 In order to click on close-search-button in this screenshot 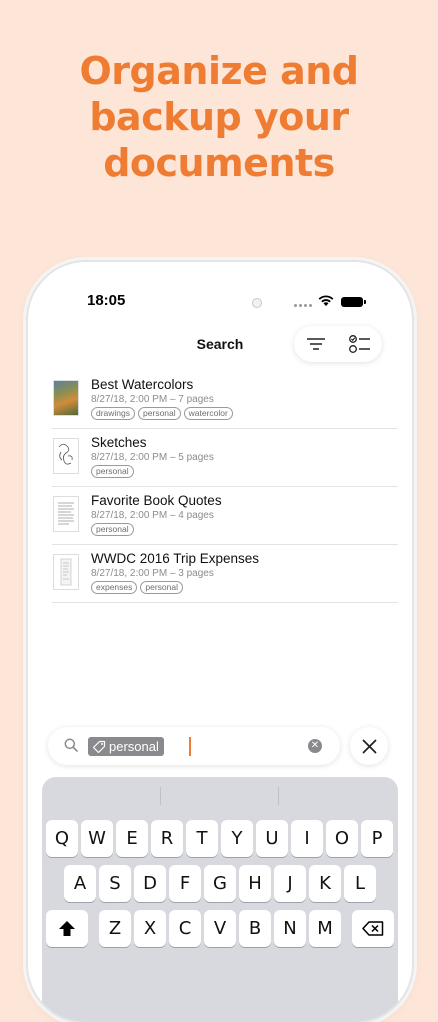, I will do `click(369, 746)`.